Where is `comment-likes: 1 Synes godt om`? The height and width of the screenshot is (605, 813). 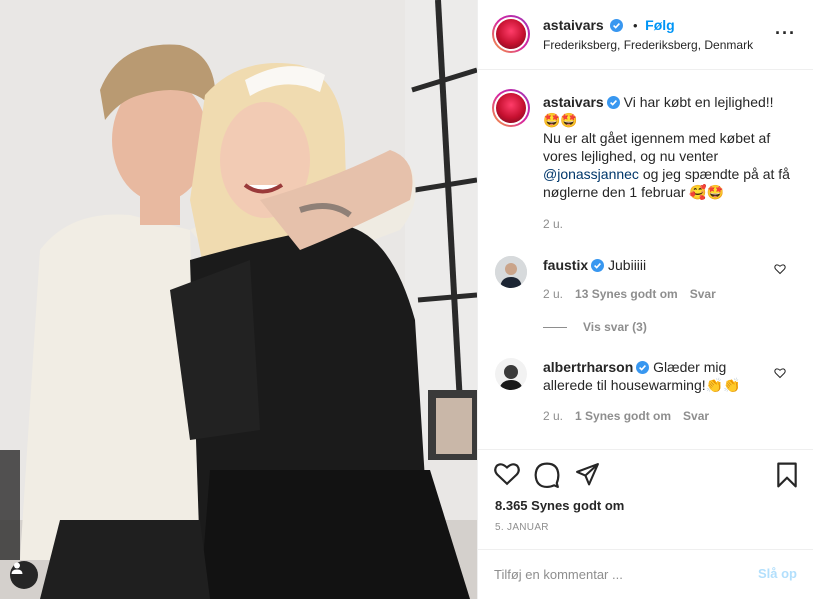
comment-likes: 1 Synes godt om is located at coordinates (623, 416).